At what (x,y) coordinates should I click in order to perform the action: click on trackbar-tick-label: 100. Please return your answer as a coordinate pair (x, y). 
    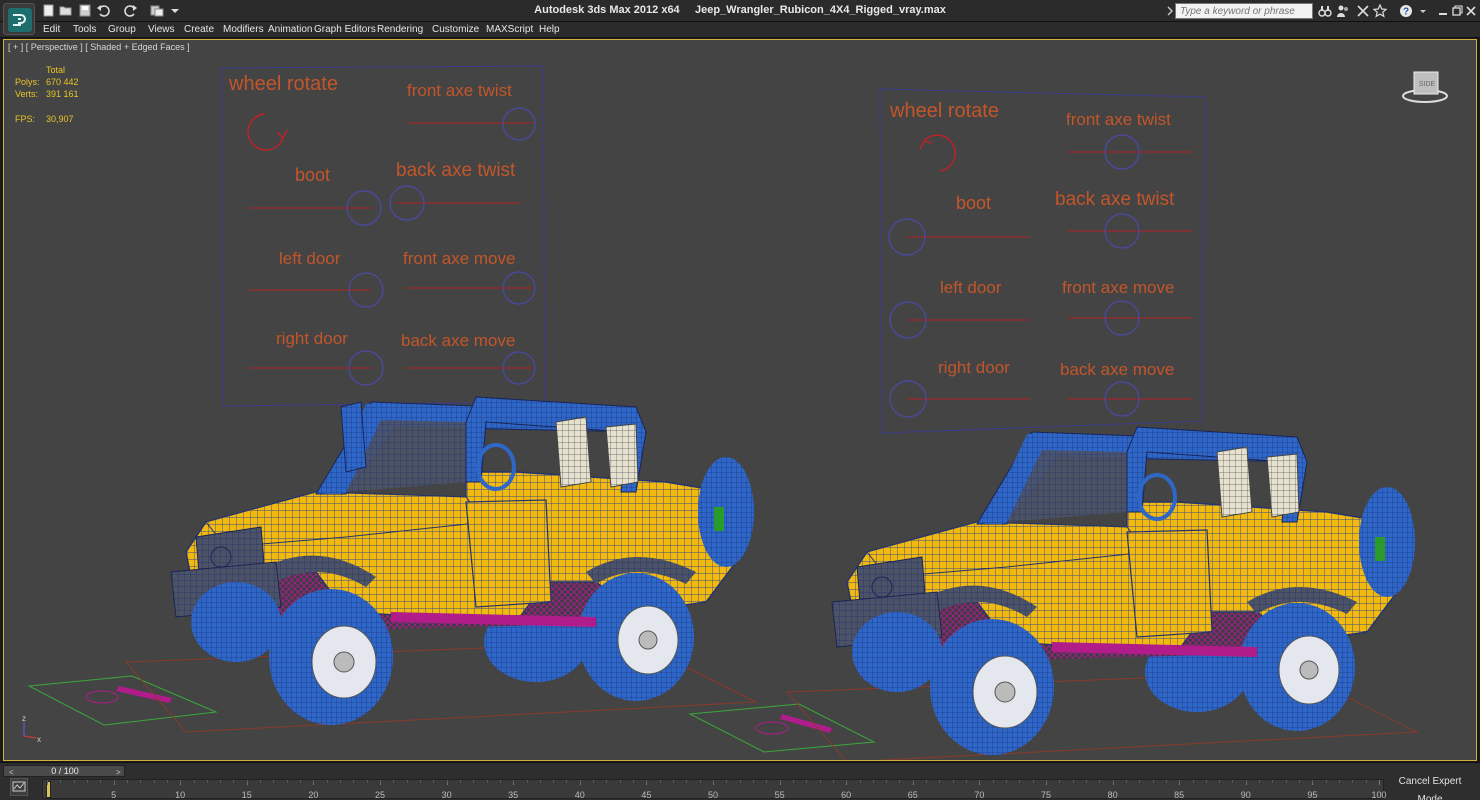
    Looking at the image, I should click on (1379, 795).